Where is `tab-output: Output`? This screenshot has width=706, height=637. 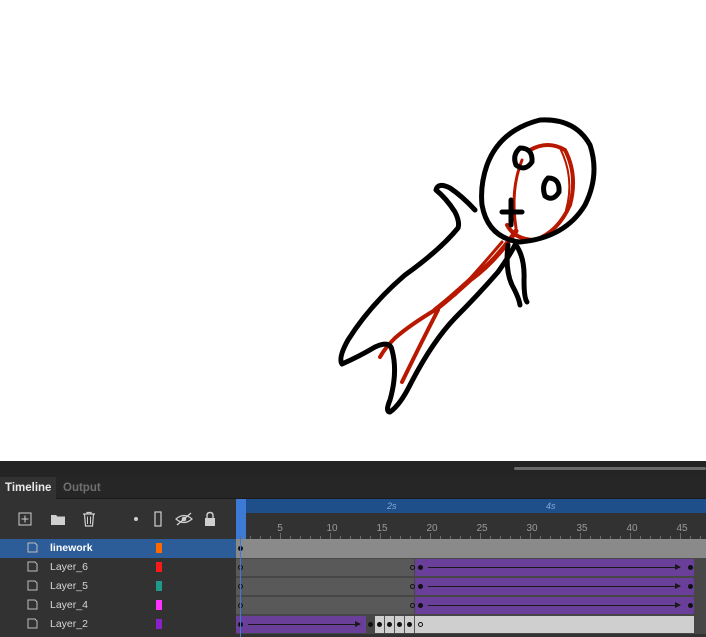
tab-output: Output is located at coordinates (82, 488).